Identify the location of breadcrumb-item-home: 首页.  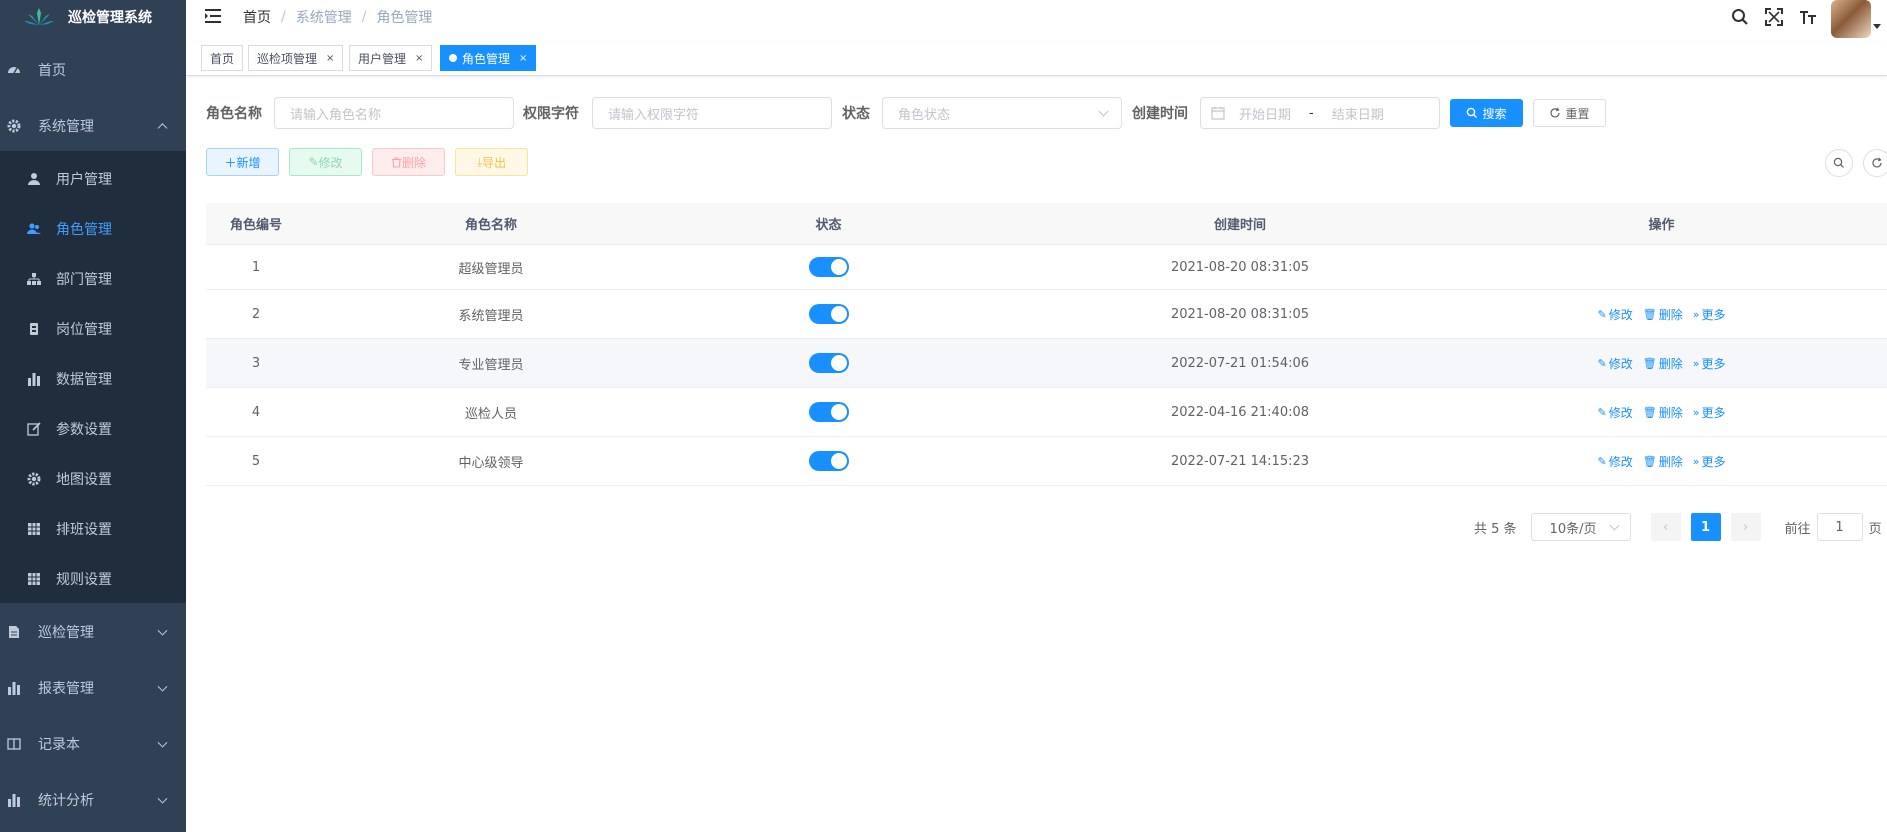
(257, 17).